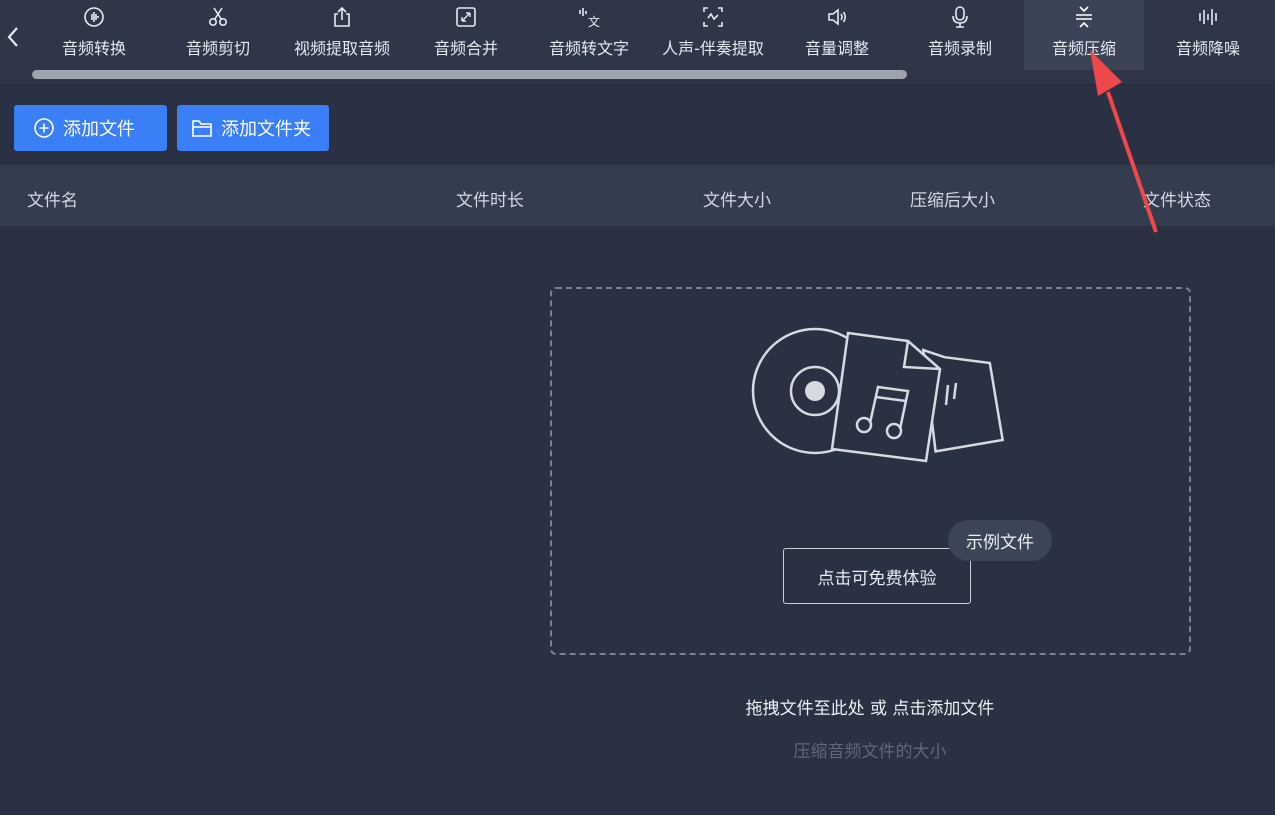  Describe the element at coordinates (589, 35) in the screenshot. I see `tool-audio-to-text: 文 音频转文字` at that location.